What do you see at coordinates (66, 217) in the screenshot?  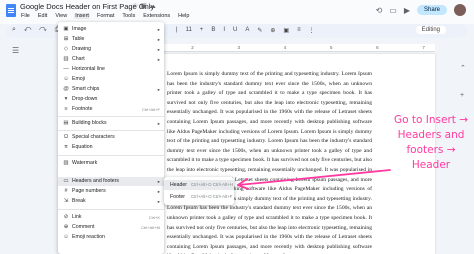 I see `link-icon: ⊘` at bounding box center [66, 217].